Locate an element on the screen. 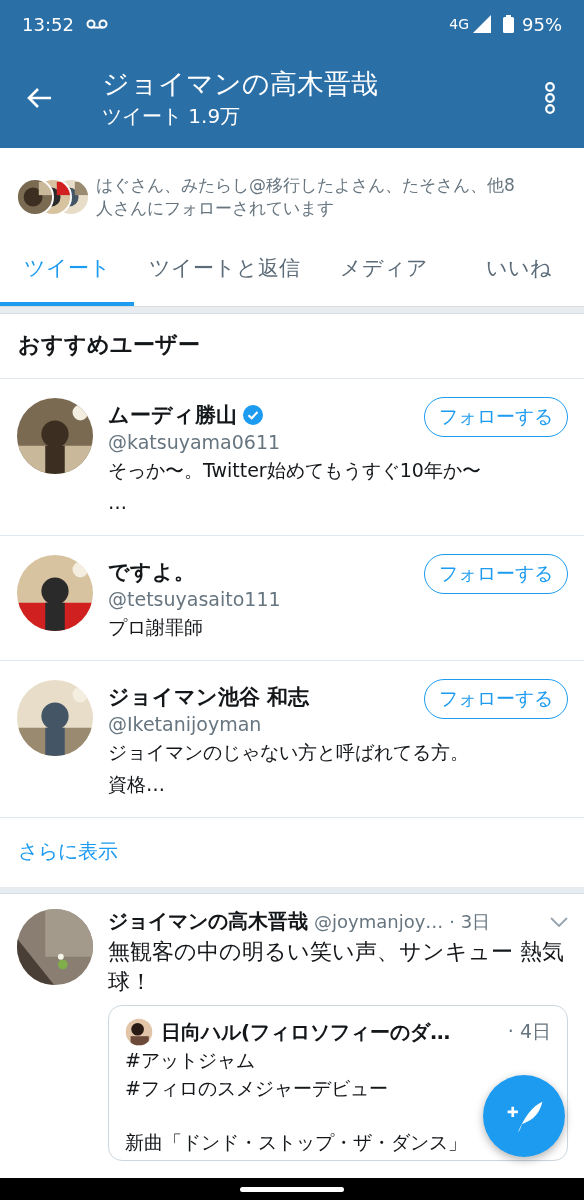 The width and height of the screenshot is (584, 1200). user-name: ですよ。 is located at coordinates (151, 572).